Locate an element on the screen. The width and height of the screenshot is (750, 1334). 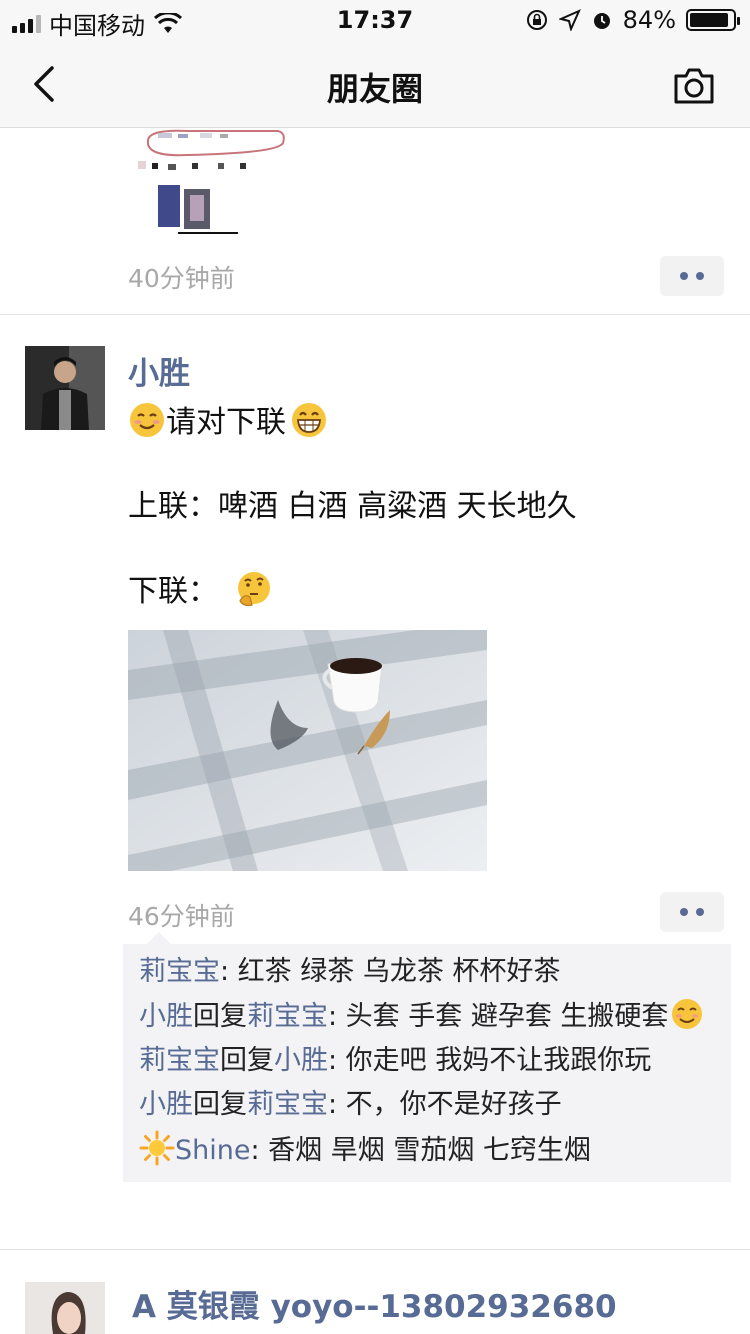
grin-emoji-icon is located at coordinates (309, 420).